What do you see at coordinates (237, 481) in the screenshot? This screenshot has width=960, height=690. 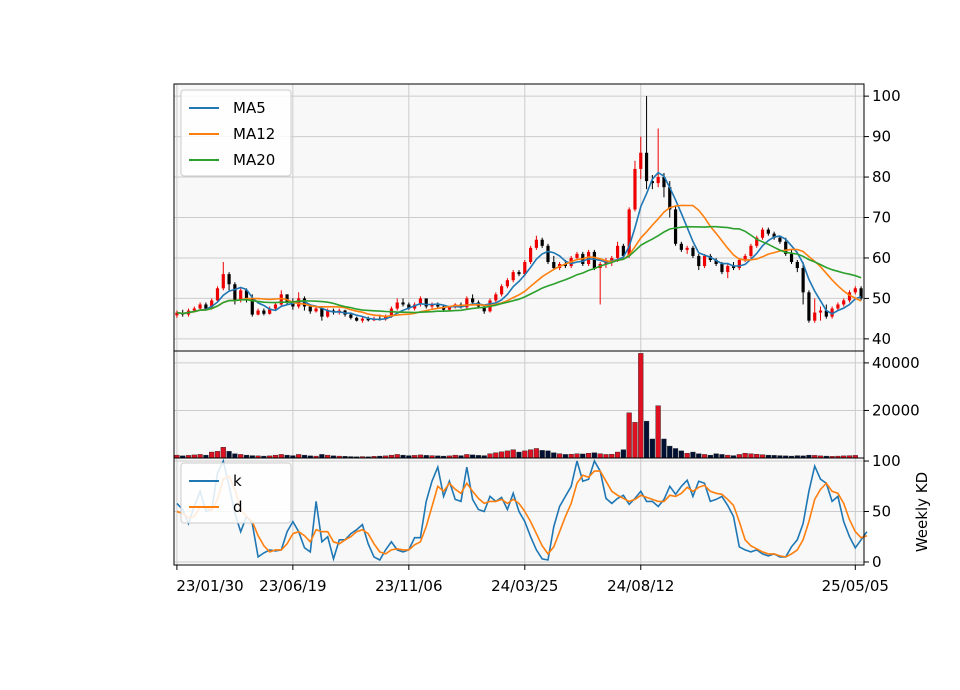 I see `kd-legend-label: k` at bounding box center [237, 481].